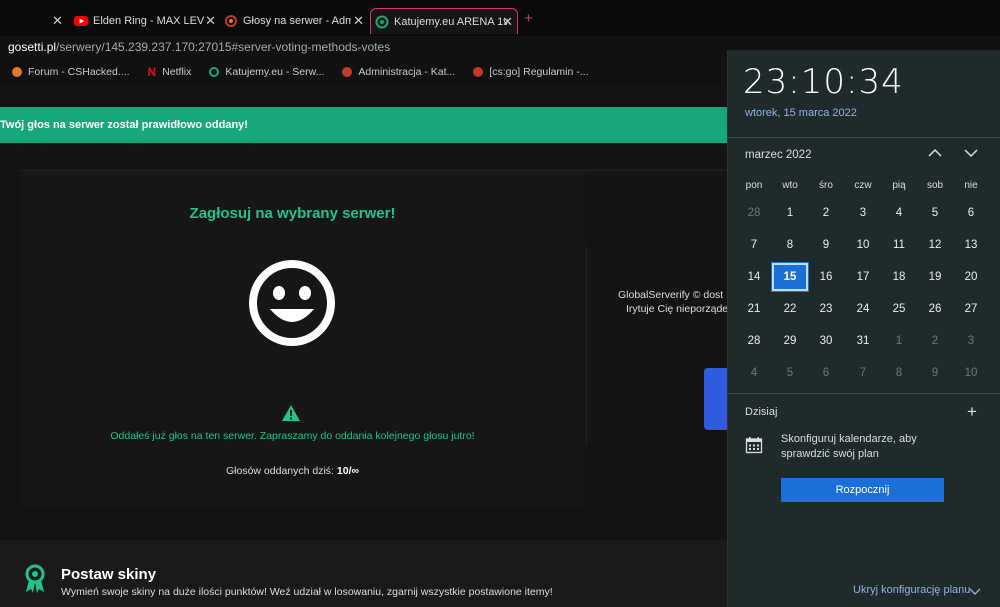 This screenshot has width=1000, height=607. Describe the element at coordinates (17, 72) in the screenshot. I see `forum-icon` at that location.